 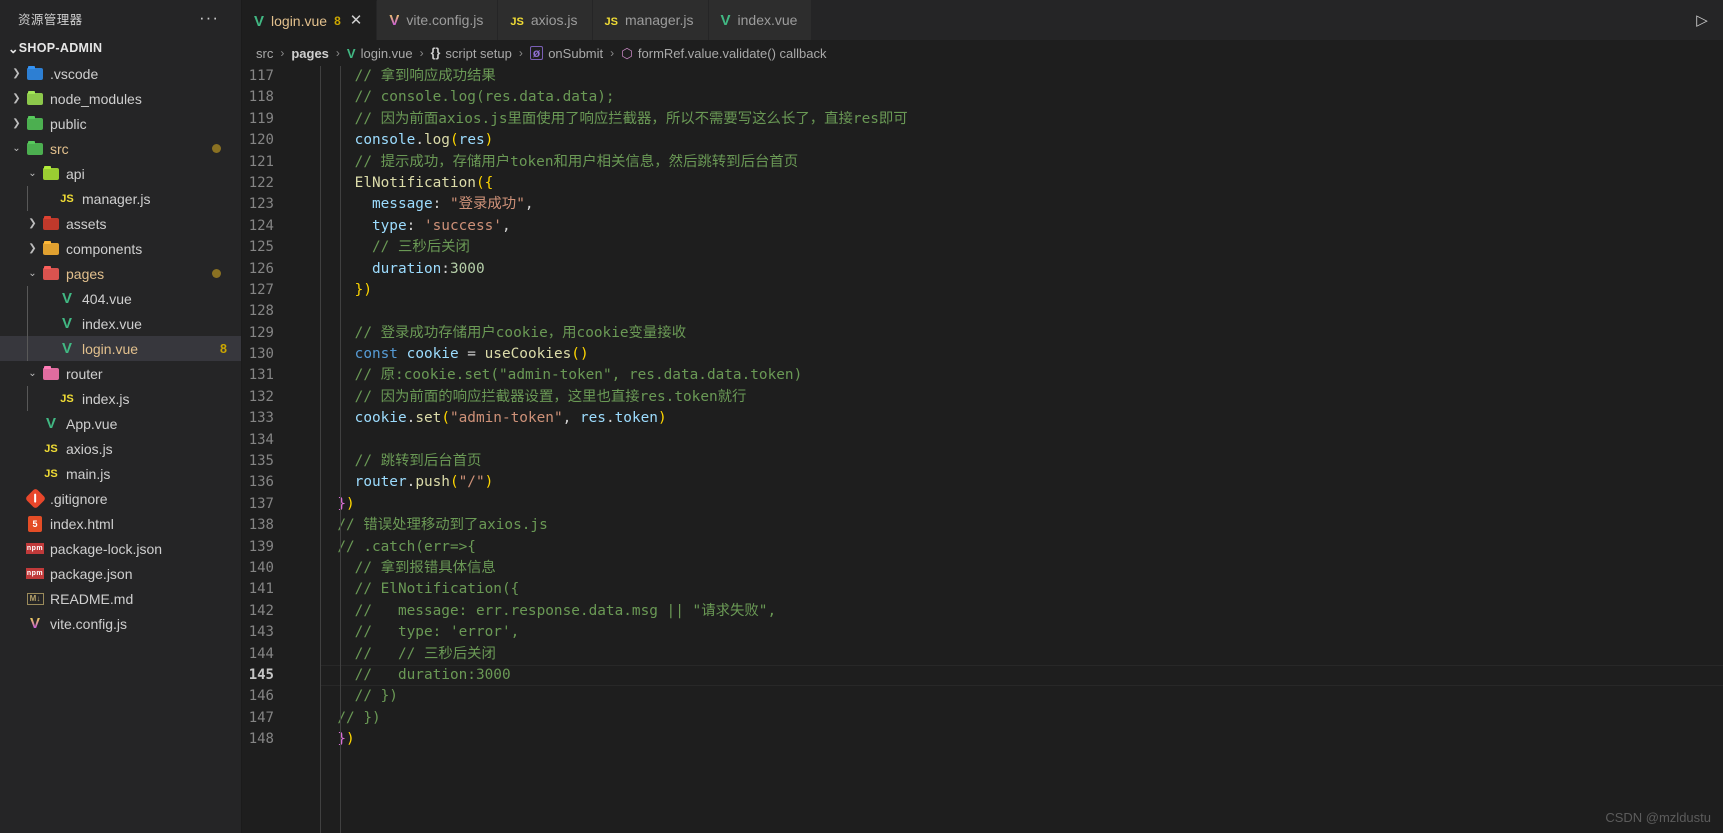 I want to click on code-line: 145 // duration:3000, so click(x=982, y=675).